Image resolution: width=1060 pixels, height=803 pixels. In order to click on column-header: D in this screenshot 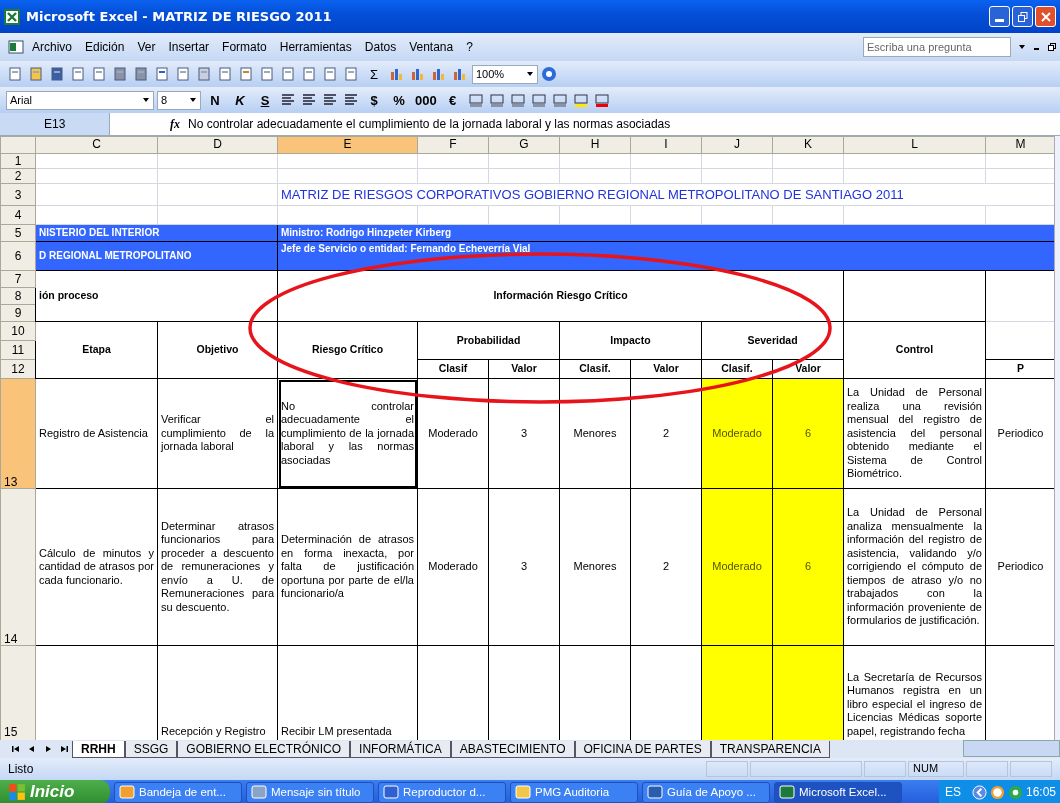, I will do `click(217, 145)`.